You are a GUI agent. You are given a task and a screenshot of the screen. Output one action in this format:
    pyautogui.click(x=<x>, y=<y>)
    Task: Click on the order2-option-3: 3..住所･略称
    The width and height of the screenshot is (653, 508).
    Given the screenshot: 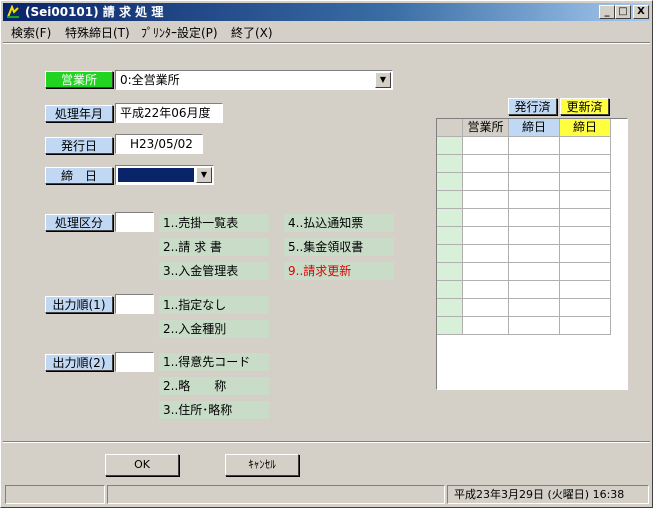 What is the action you would take?
    pyautogui.click(x=214, y=410)
    